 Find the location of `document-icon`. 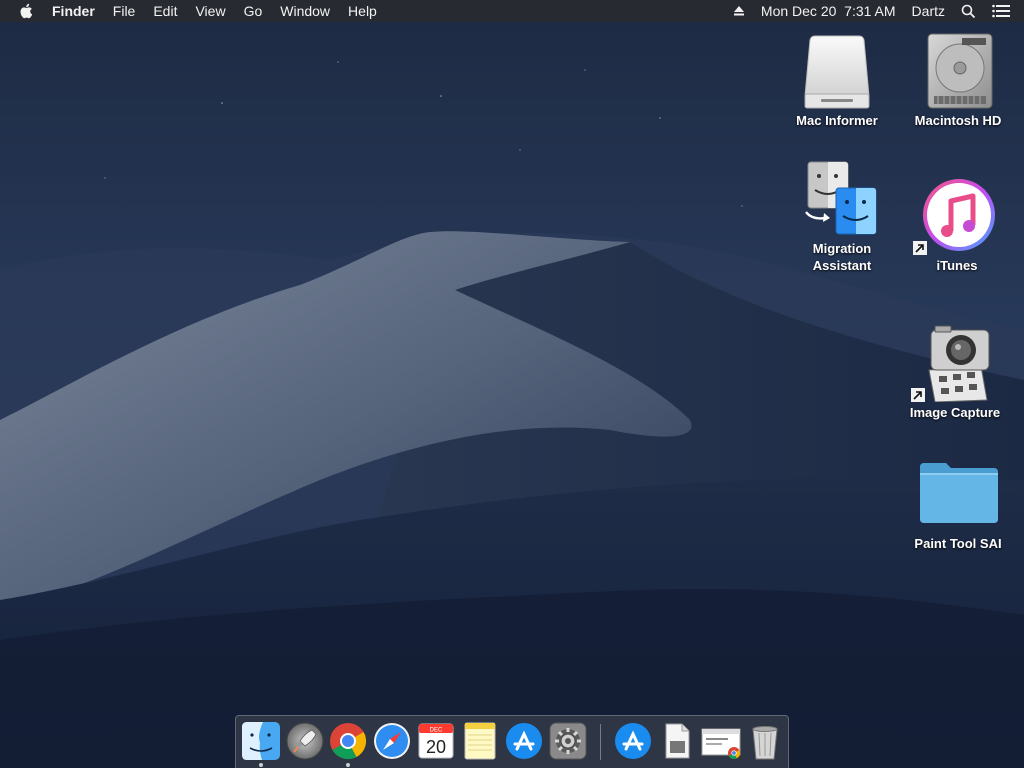

document-icon is located at coordinates (677, 741).